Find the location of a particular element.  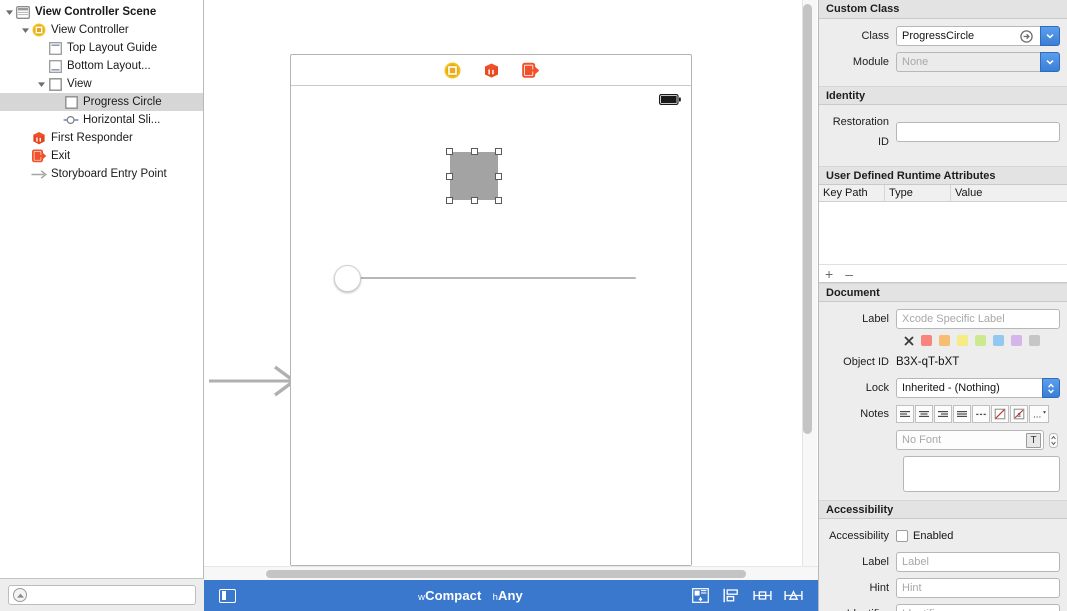

accessibility-label-input: Label is located at coordinates (978, 562).